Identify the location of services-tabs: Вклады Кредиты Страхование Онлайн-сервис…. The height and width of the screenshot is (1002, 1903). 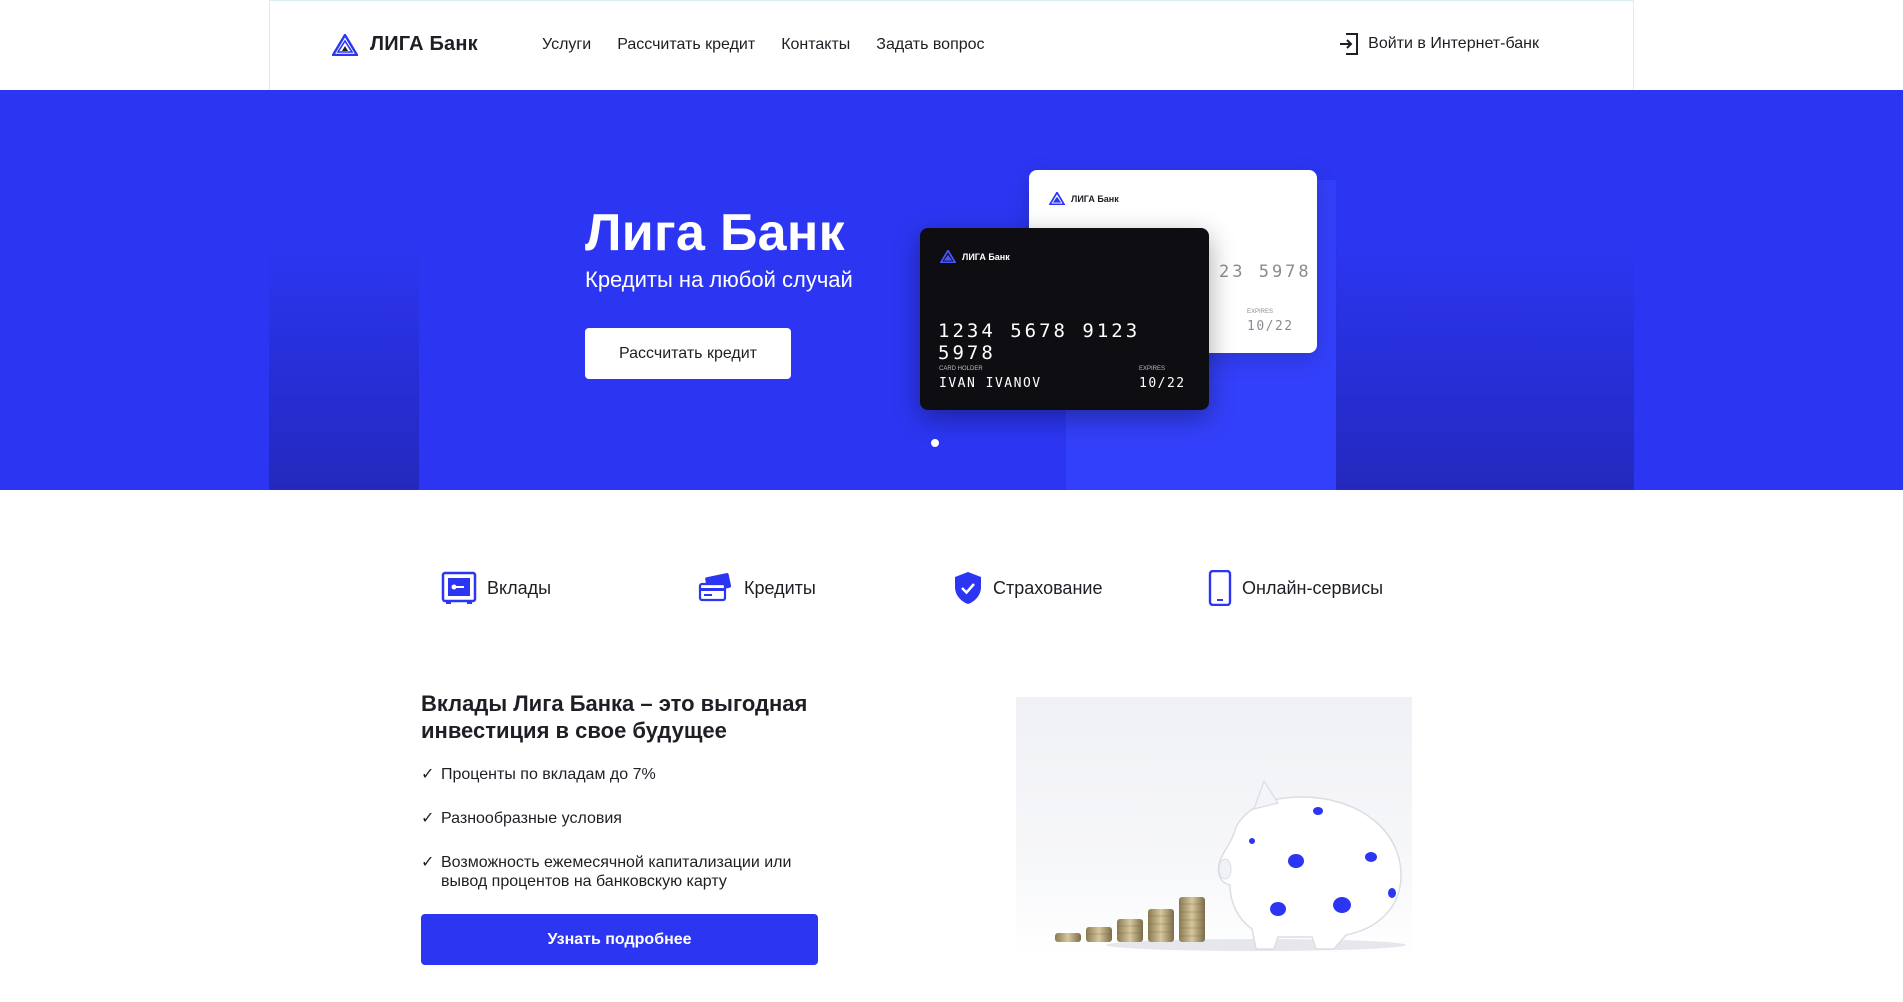
(951, 590).